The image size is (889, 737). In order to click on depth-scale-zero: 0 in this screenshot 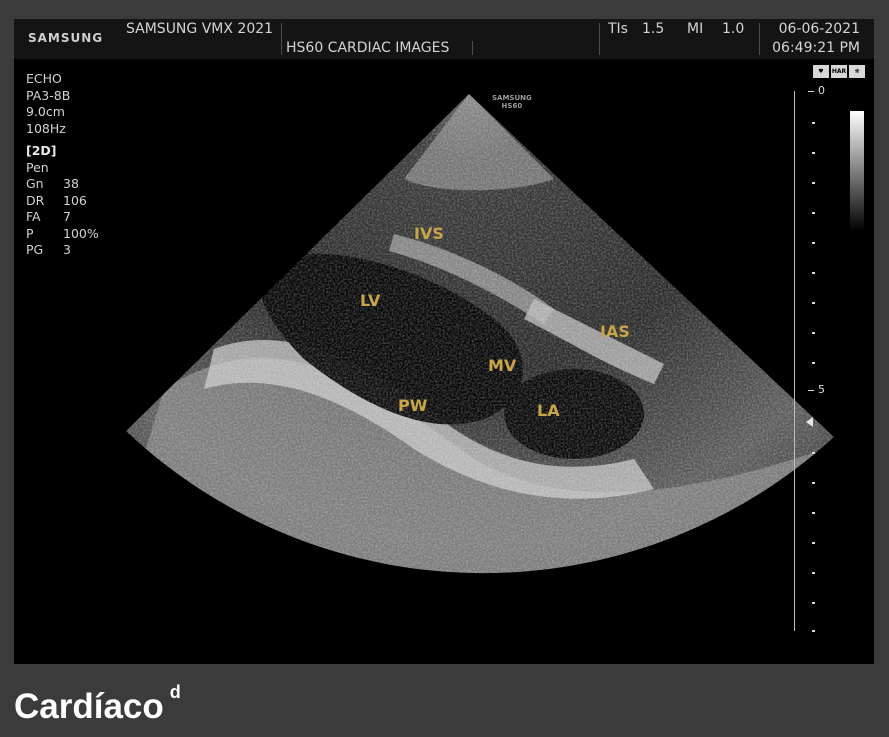, I will do `click(821, 90)`.